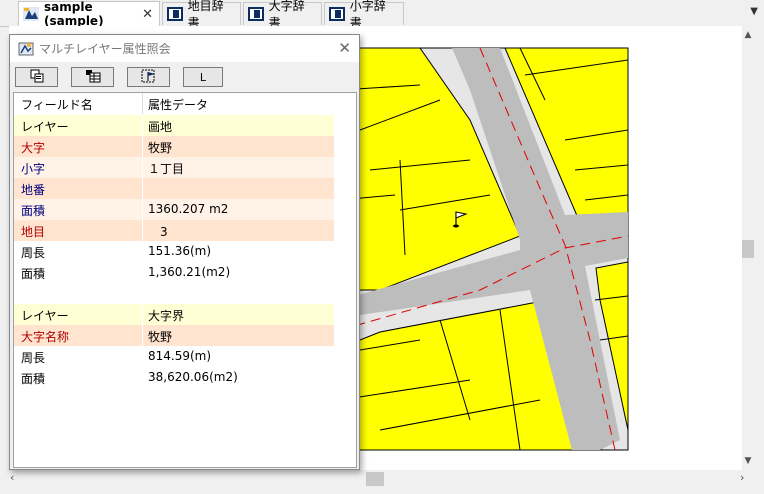  Describe the element at coordinates (282, 15) in the screenshot. I see `tab-oaza-dictionary: 大字辞書` at that location.